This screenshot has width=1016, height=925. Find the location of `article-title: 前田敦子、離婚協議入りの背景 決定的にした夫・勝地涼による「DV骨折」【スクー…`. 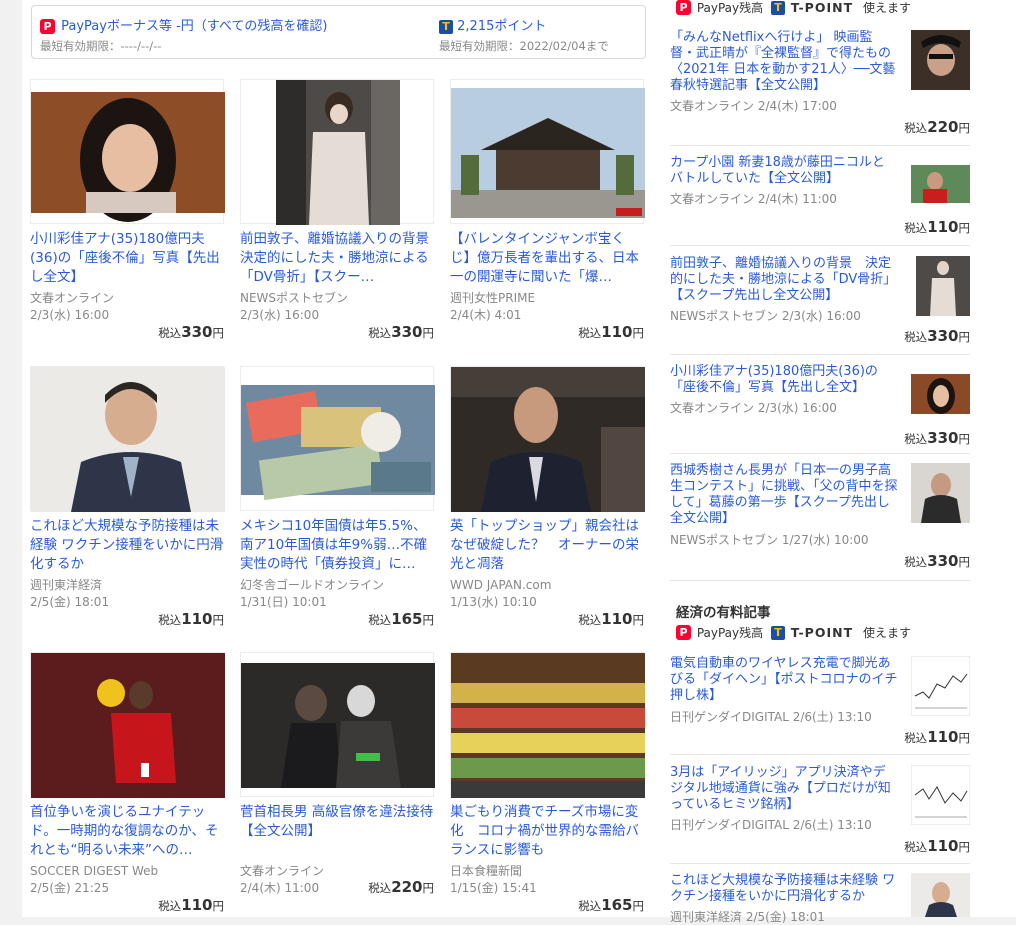

article-title: 前田敦子、離婚協議入りの背景 決定的にした夫・勝地涼による「DV骨折」【スクー… is located at coordinates (337, 259).